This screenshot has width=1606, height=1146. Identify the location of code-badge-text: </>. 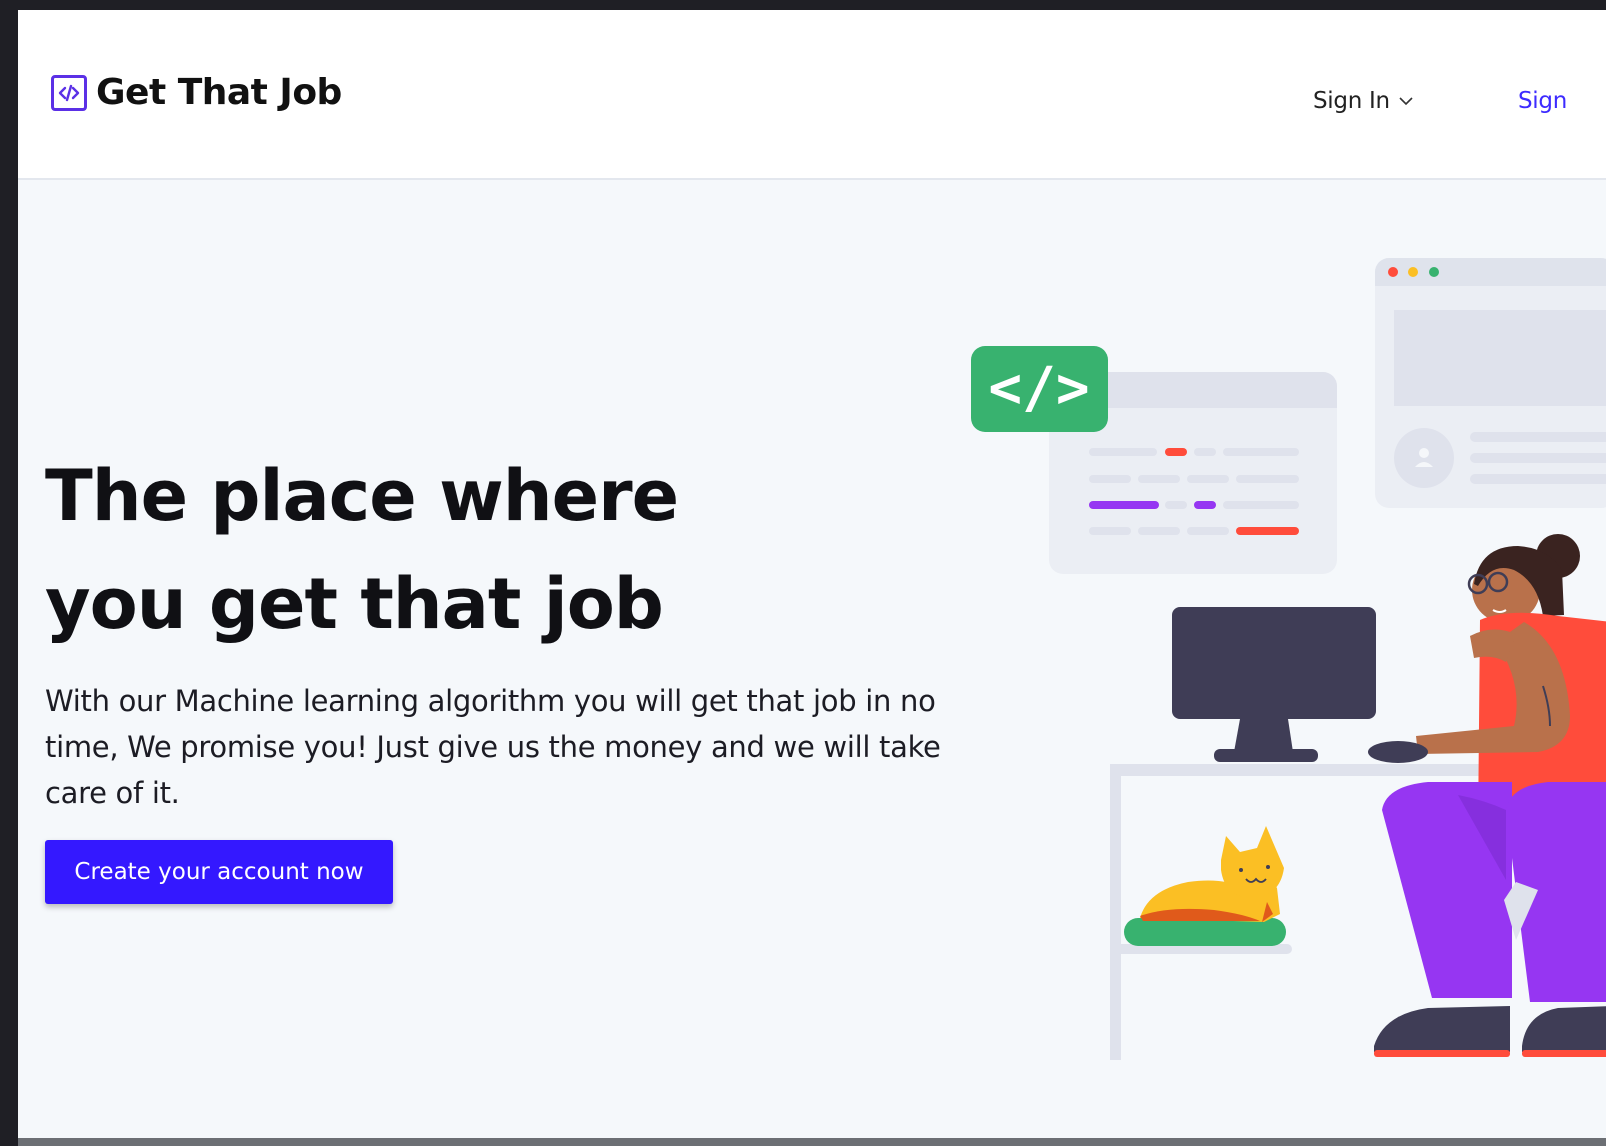
(1038, 388).